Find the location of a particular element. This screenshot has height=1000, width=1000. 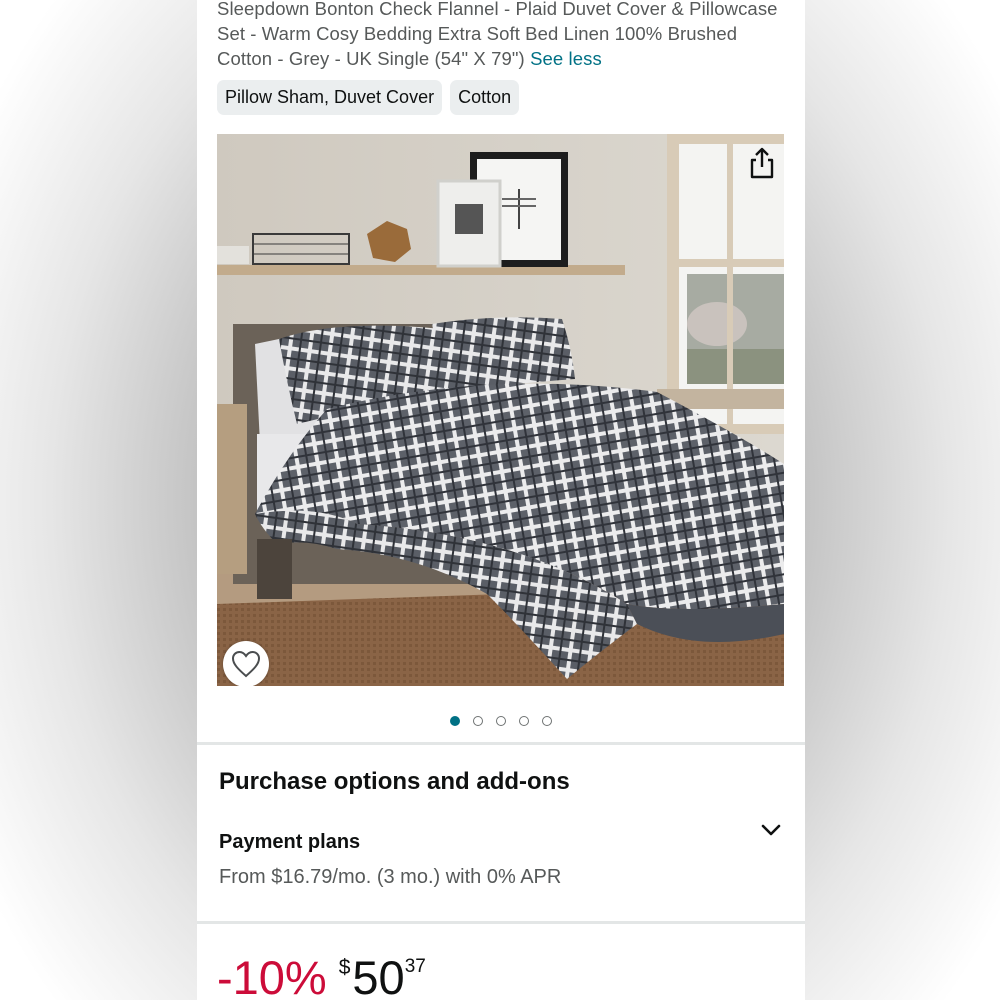

see-less-link: See less is located at coordinates (566, 58).